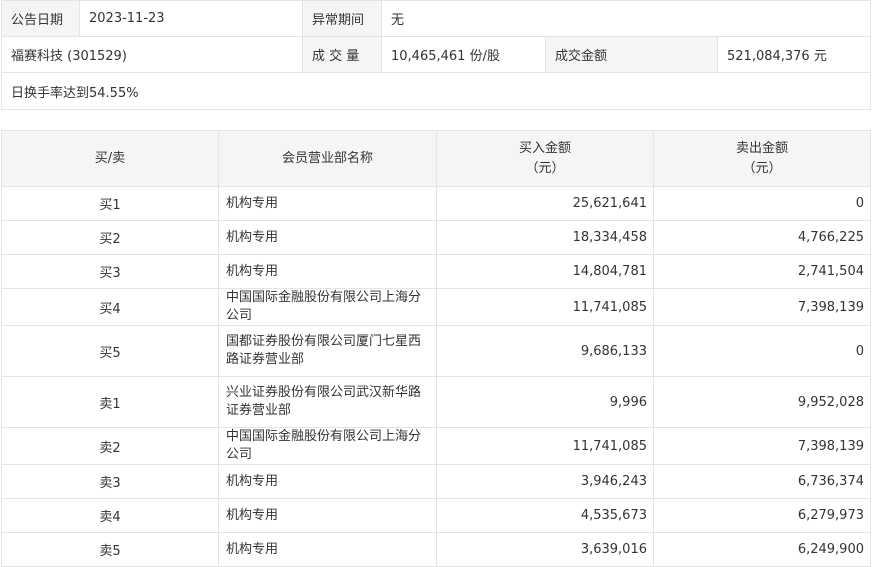 The image size is (873, 567). I want to click on row-side: 卖3, so click(110, 481).